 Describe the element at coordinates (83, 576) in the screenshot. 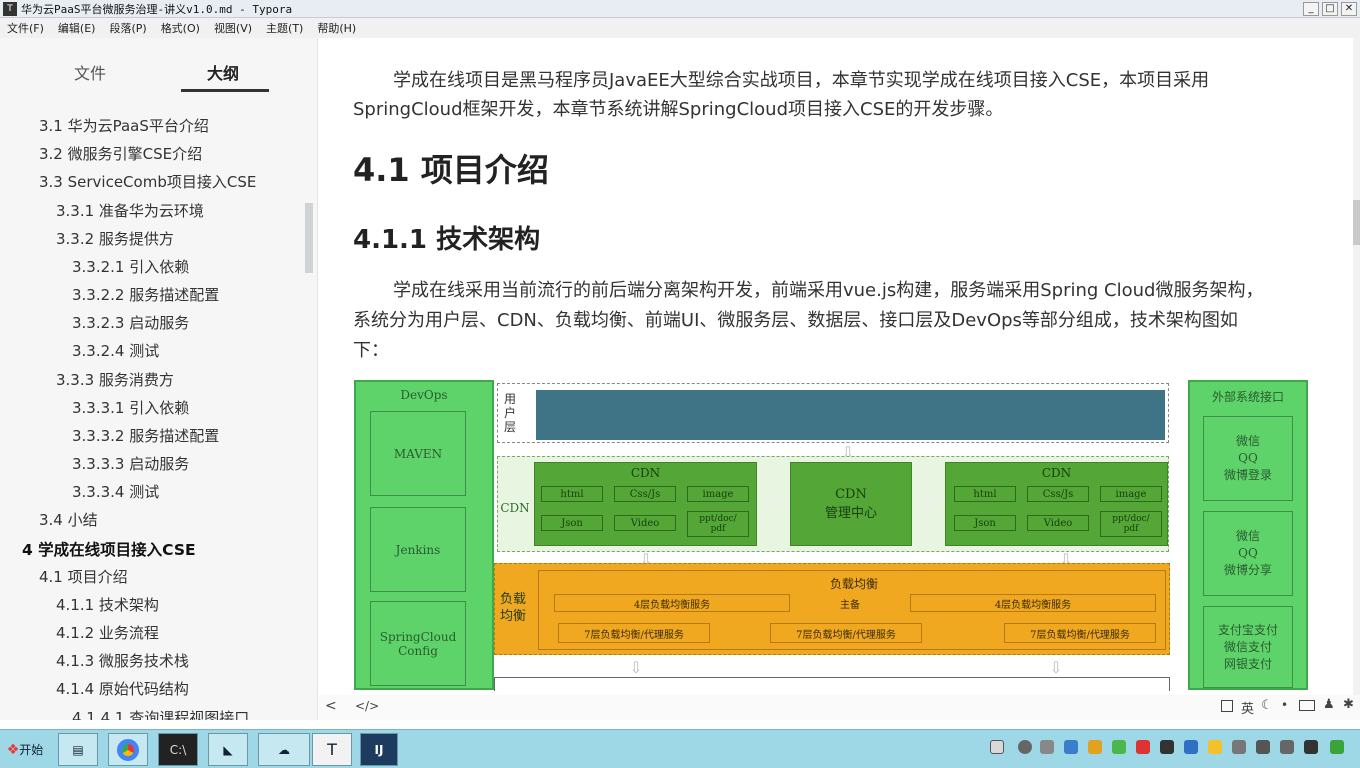

I see `outline-item: 4.1 项目介绍` at that location.